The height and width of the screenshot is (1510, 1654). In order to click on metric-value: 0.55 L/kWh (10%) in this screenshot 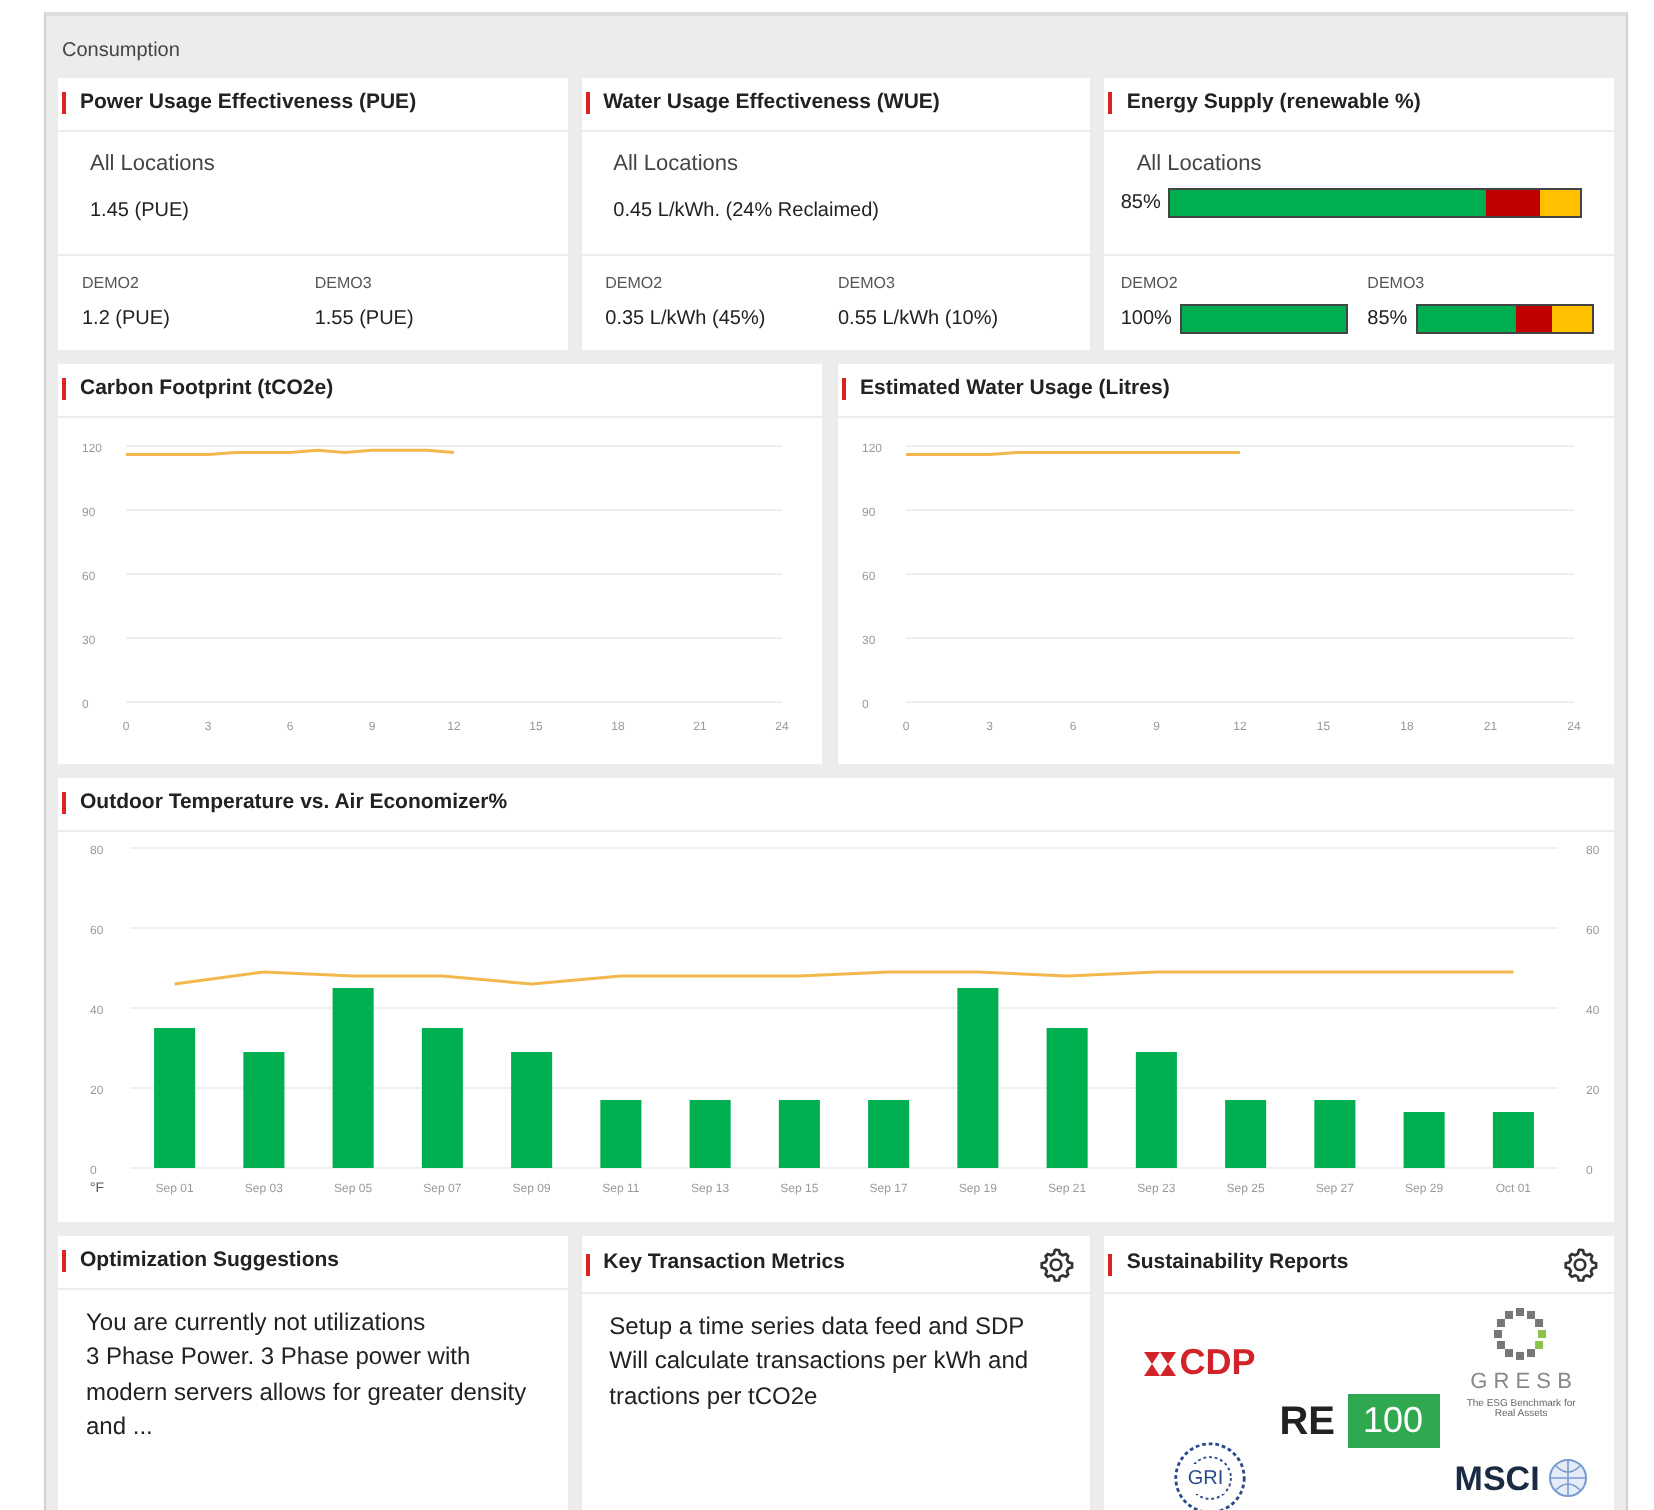, I will do `click(919, 319)`.